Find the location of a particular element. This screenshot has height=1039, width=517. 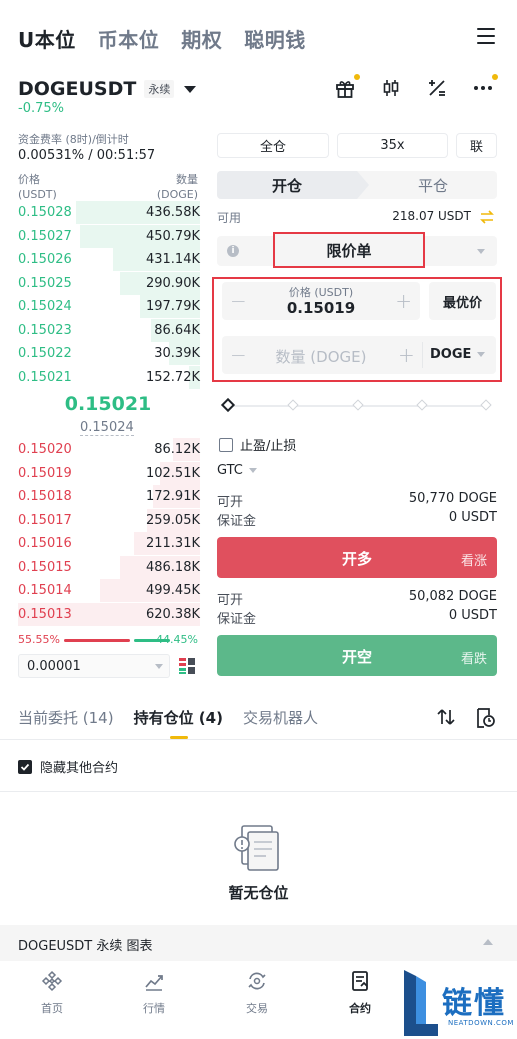

position-mode-button: 联 is located at coordinates (476, 145).